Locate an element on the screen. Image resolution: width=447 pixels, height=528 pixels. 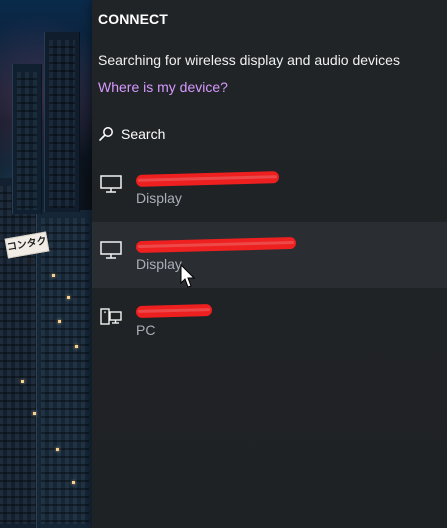
search-icon is located at coordinates (106, 134).